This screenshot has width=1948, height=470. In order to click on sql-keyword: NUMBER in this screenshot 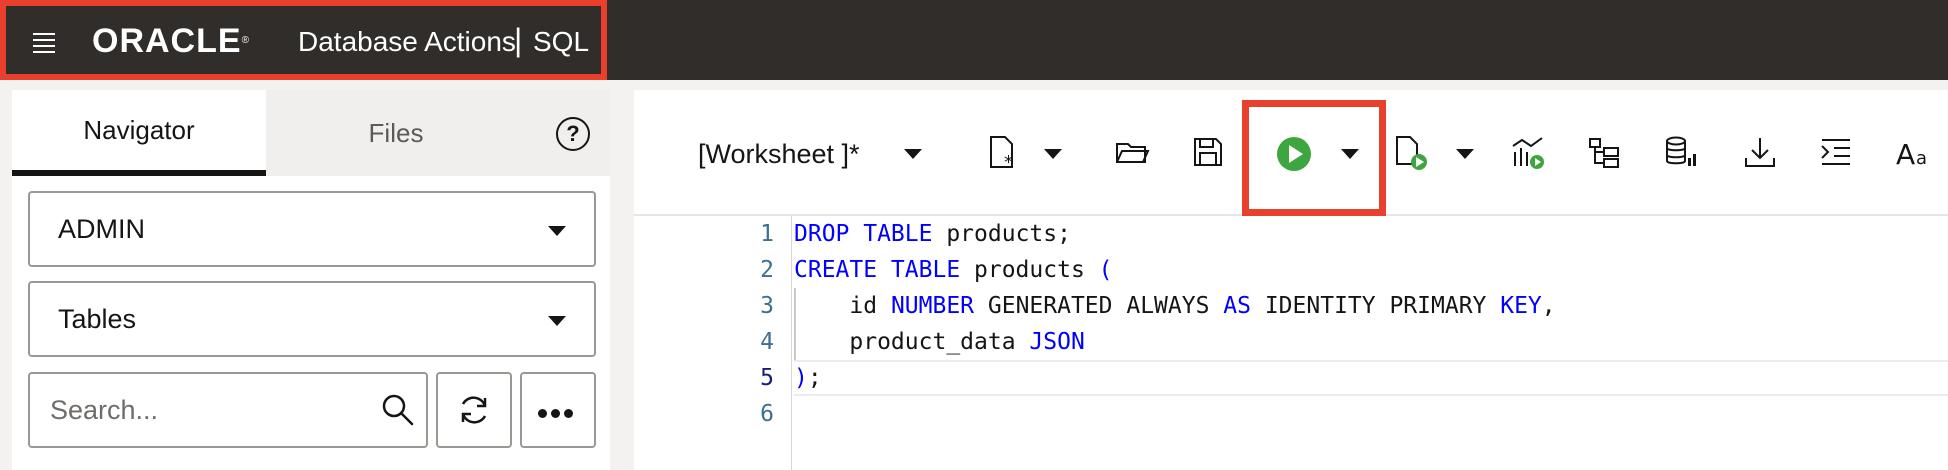, I will do `click(932, 306)`.